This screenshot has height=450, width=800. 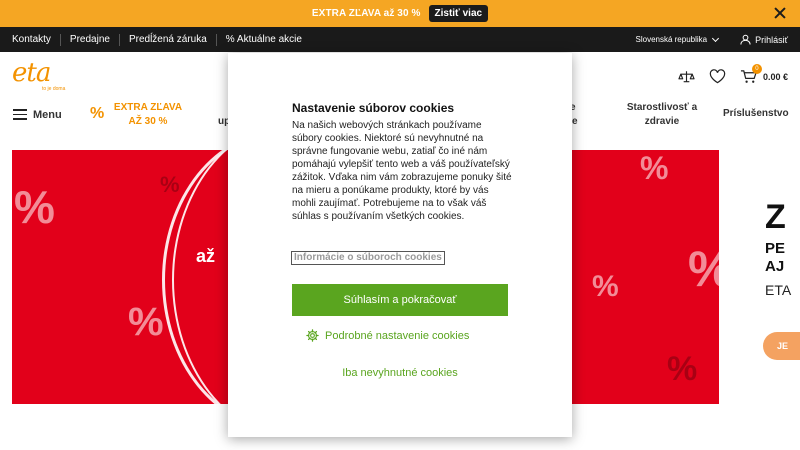 I want to click on cart-count-badge: 0, so click(x=756, y=69).